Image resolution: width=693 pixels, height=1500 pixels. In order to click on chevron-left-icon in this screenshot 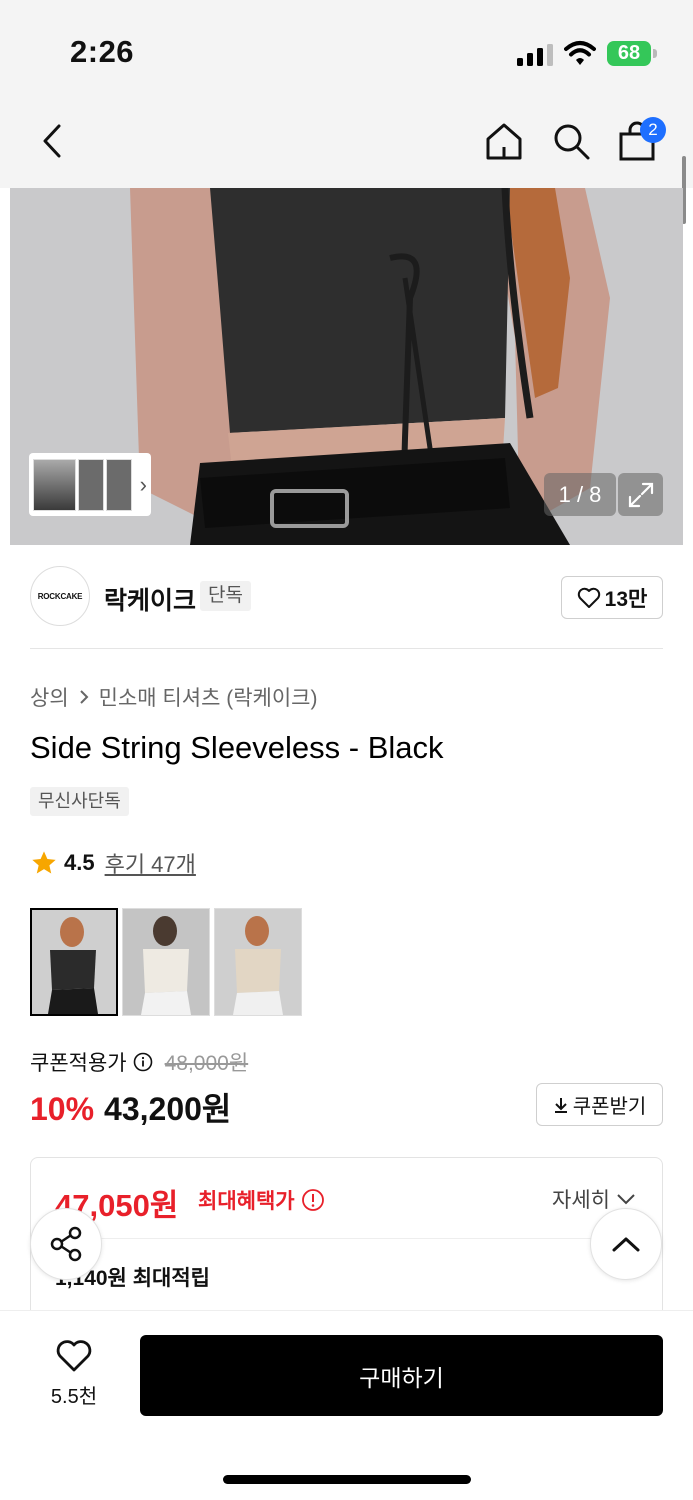, I will do `click(52, 141)`.